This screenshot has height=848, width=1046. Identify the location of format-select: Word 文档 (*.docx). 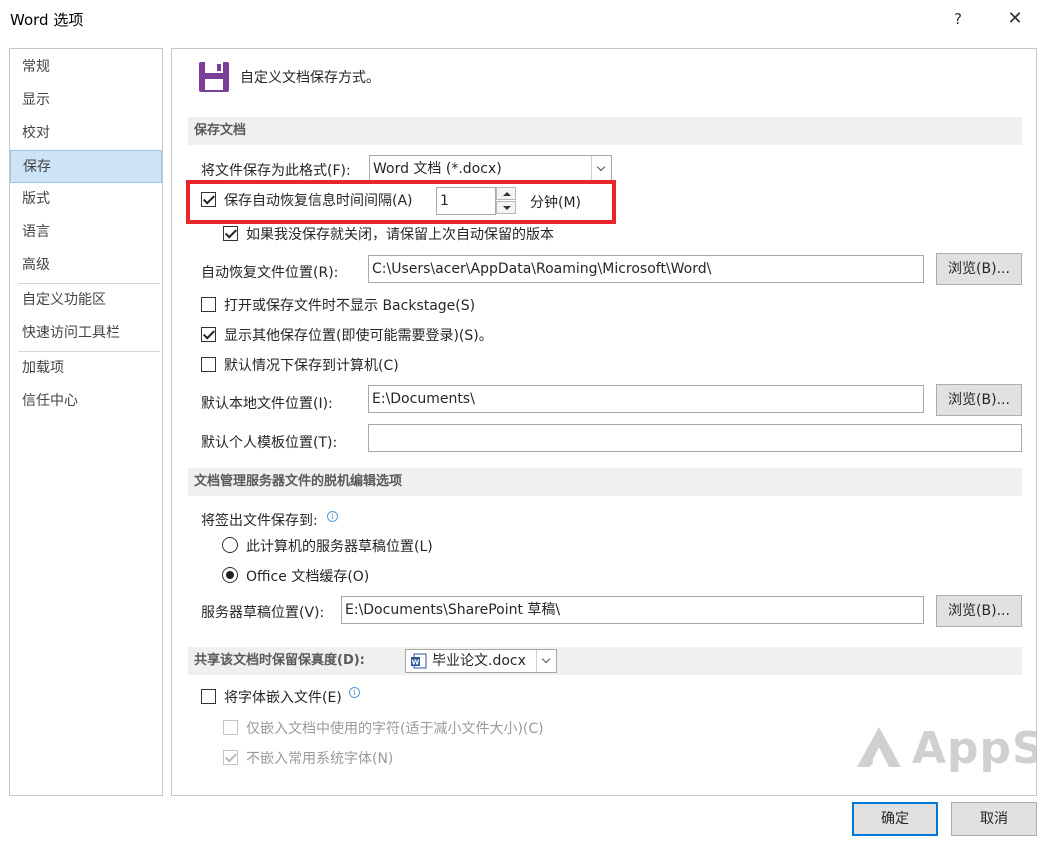
(490, 169).